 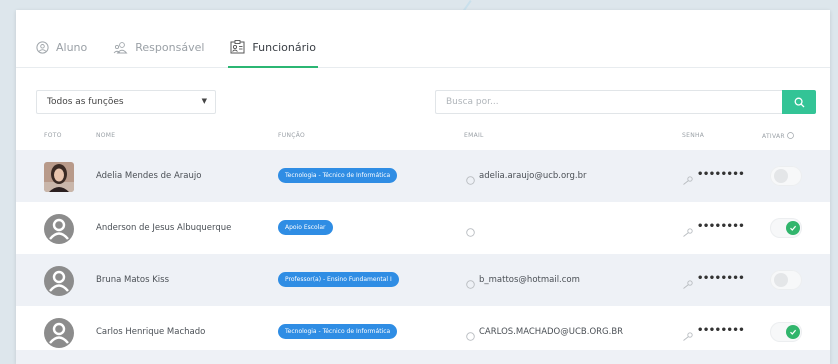 I want to click on guardian-icon, so click(x=120, y=47).